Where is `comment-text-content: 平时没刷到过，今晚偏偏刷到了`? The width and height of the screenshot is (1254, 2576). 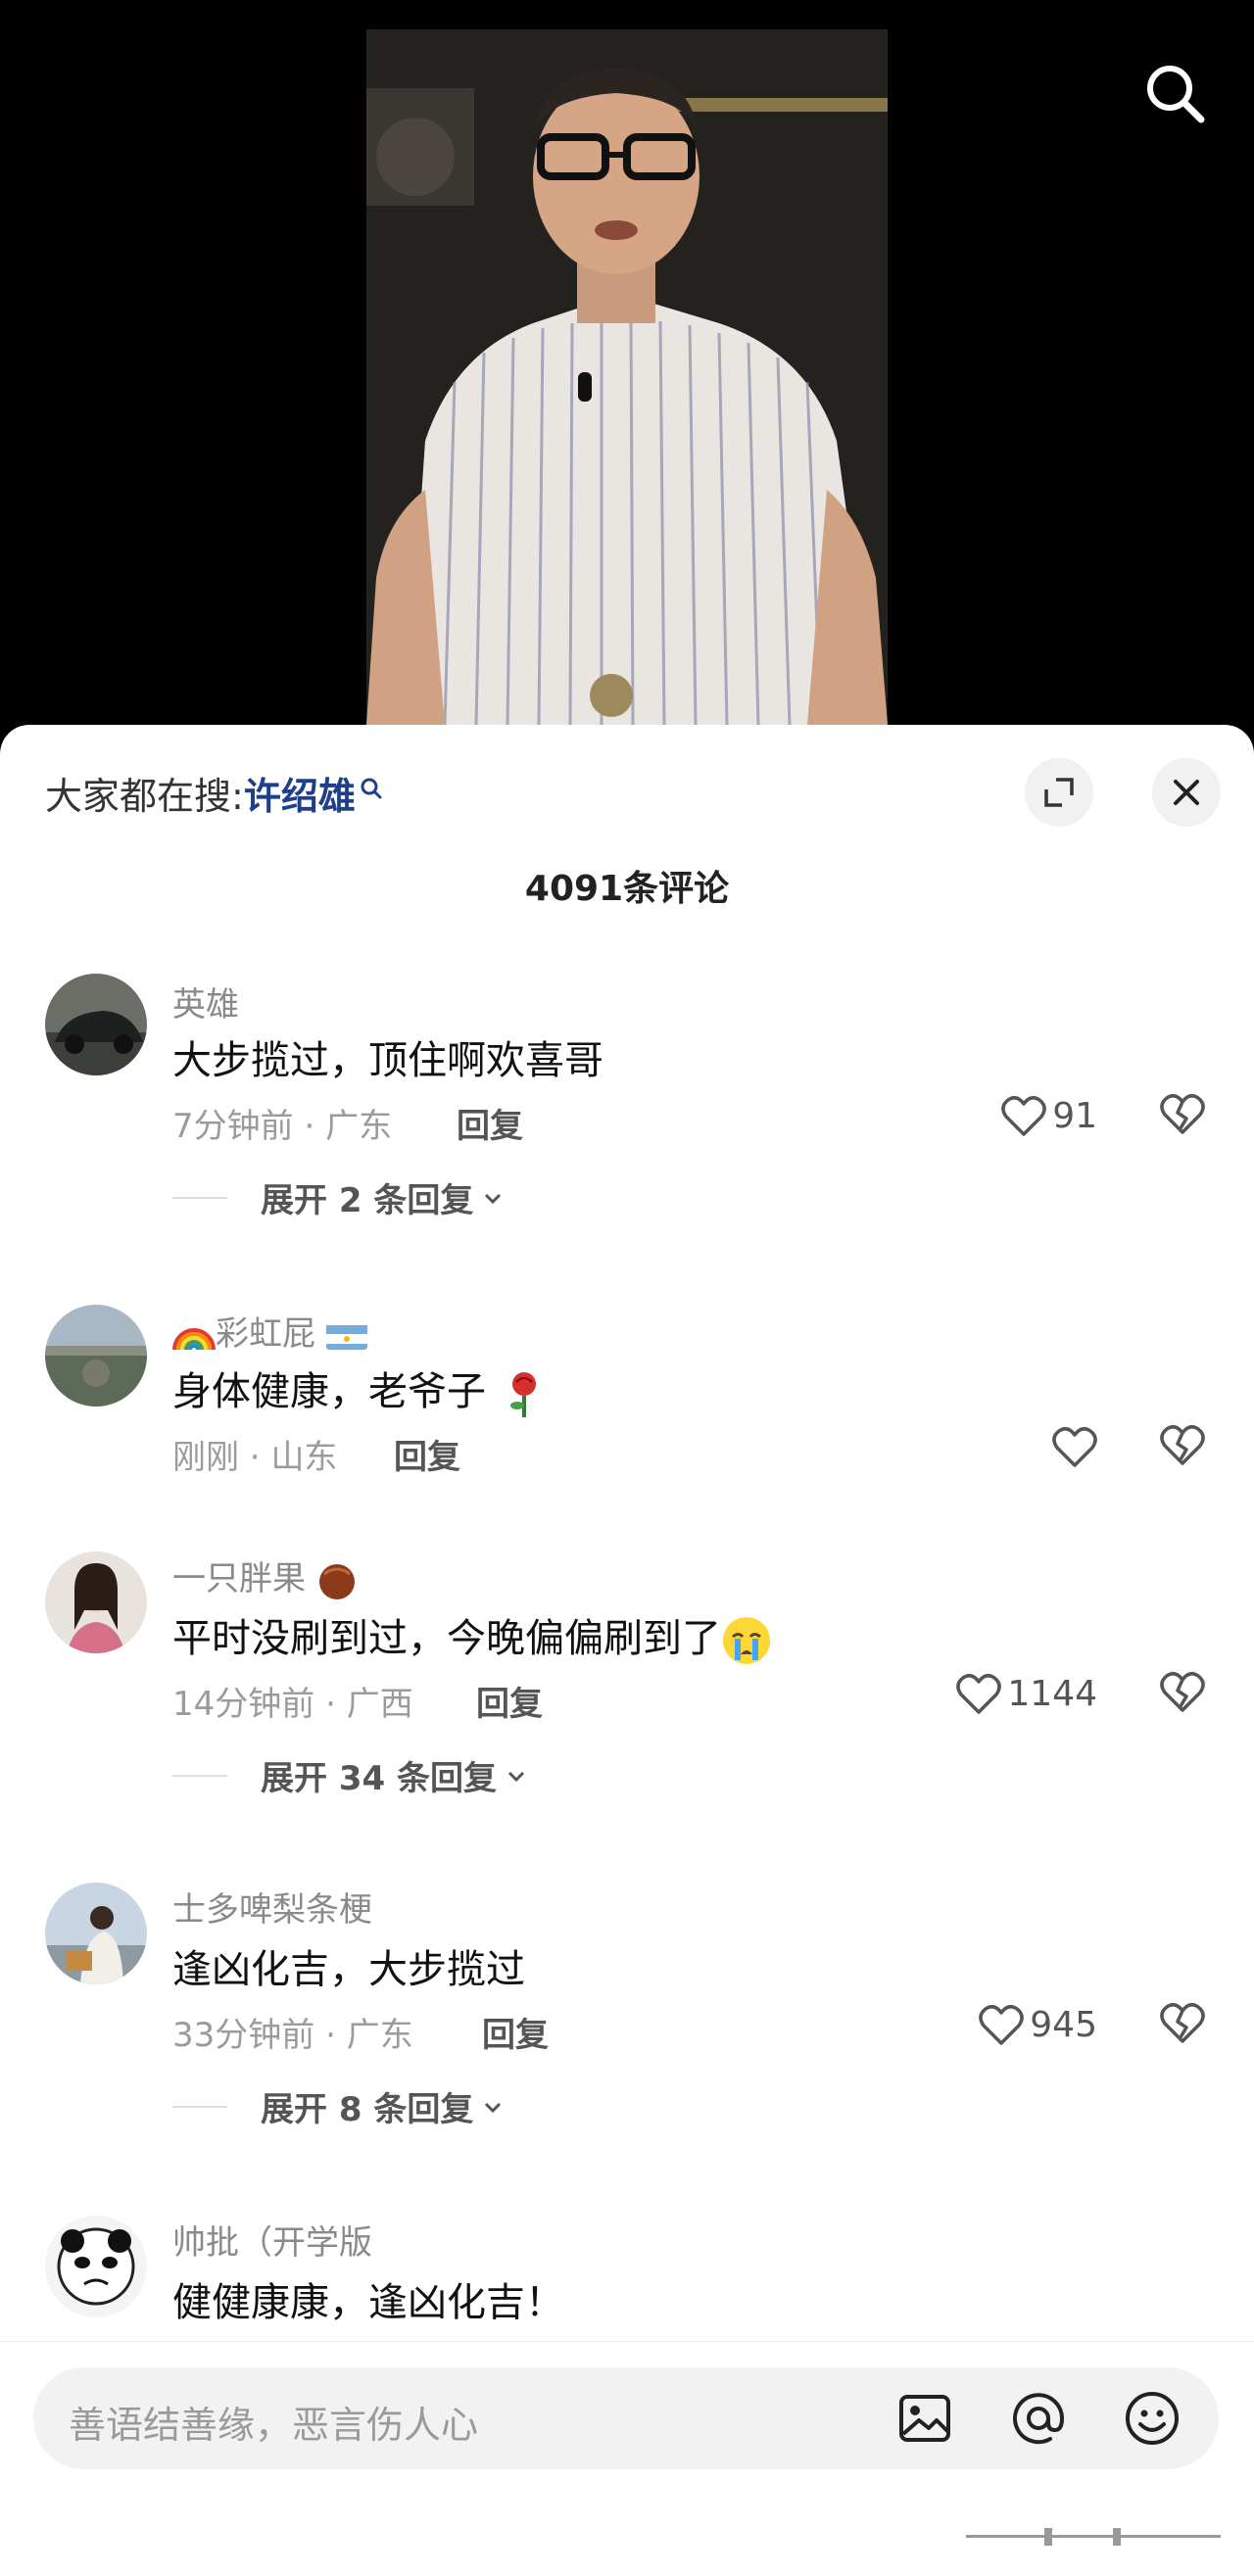
comment-text-content: 平时没刷到过，今晚偏偏刷到了 is located at coordinates (446, 1639).